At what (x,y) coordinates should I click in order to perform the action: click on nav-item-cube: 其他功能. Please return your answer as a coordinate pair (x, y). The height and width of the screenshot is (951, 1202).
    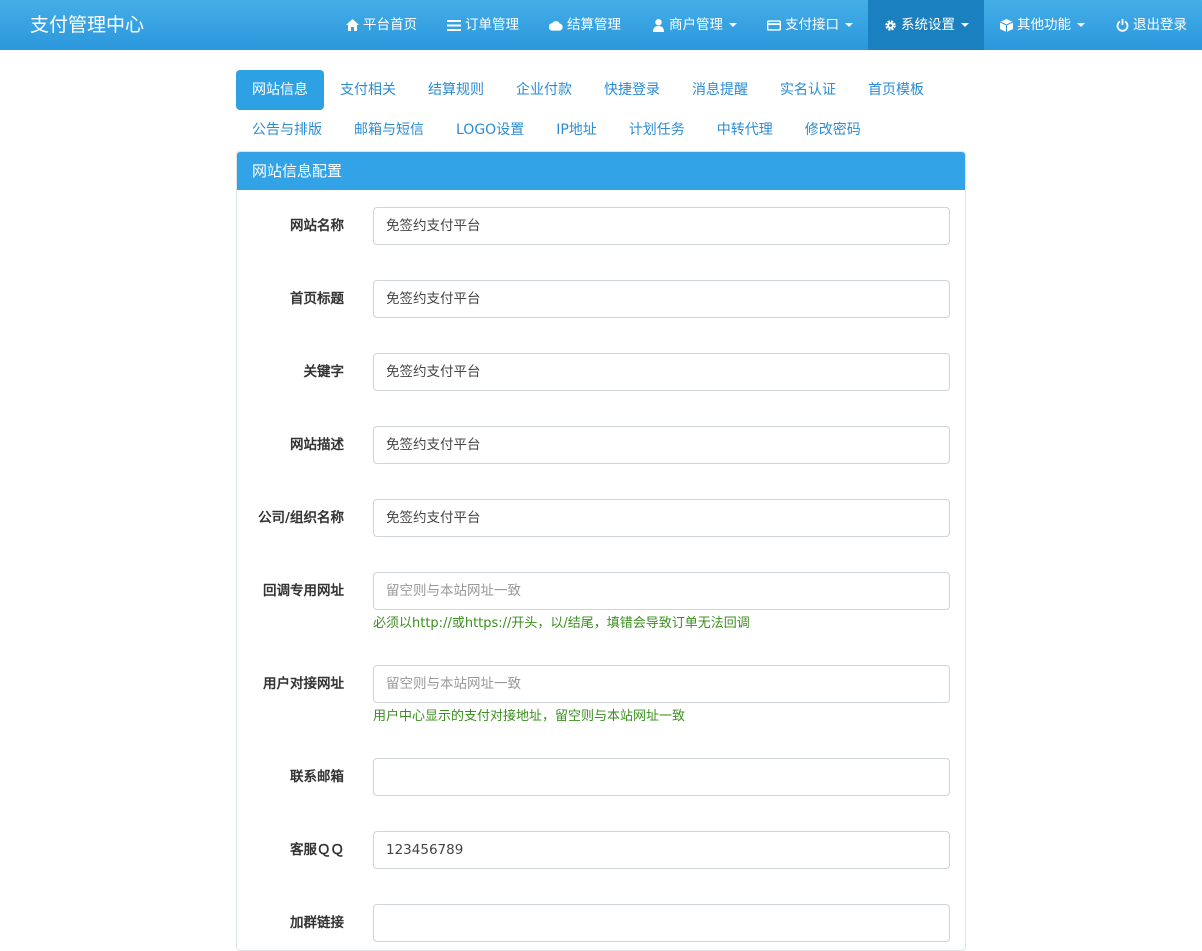
    Looking at the image, I should click on (1042, 25).